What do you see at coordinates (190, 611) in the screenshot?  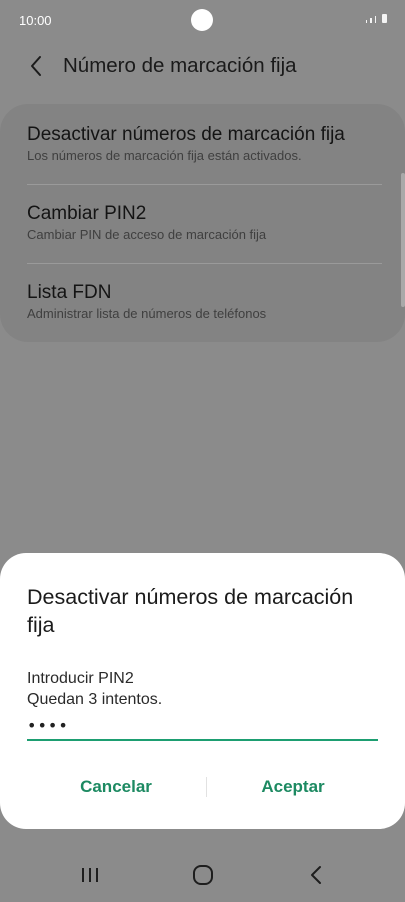 I see `dialog-title: Desactivar números de marcación fija` at bounding box center [190, 611].